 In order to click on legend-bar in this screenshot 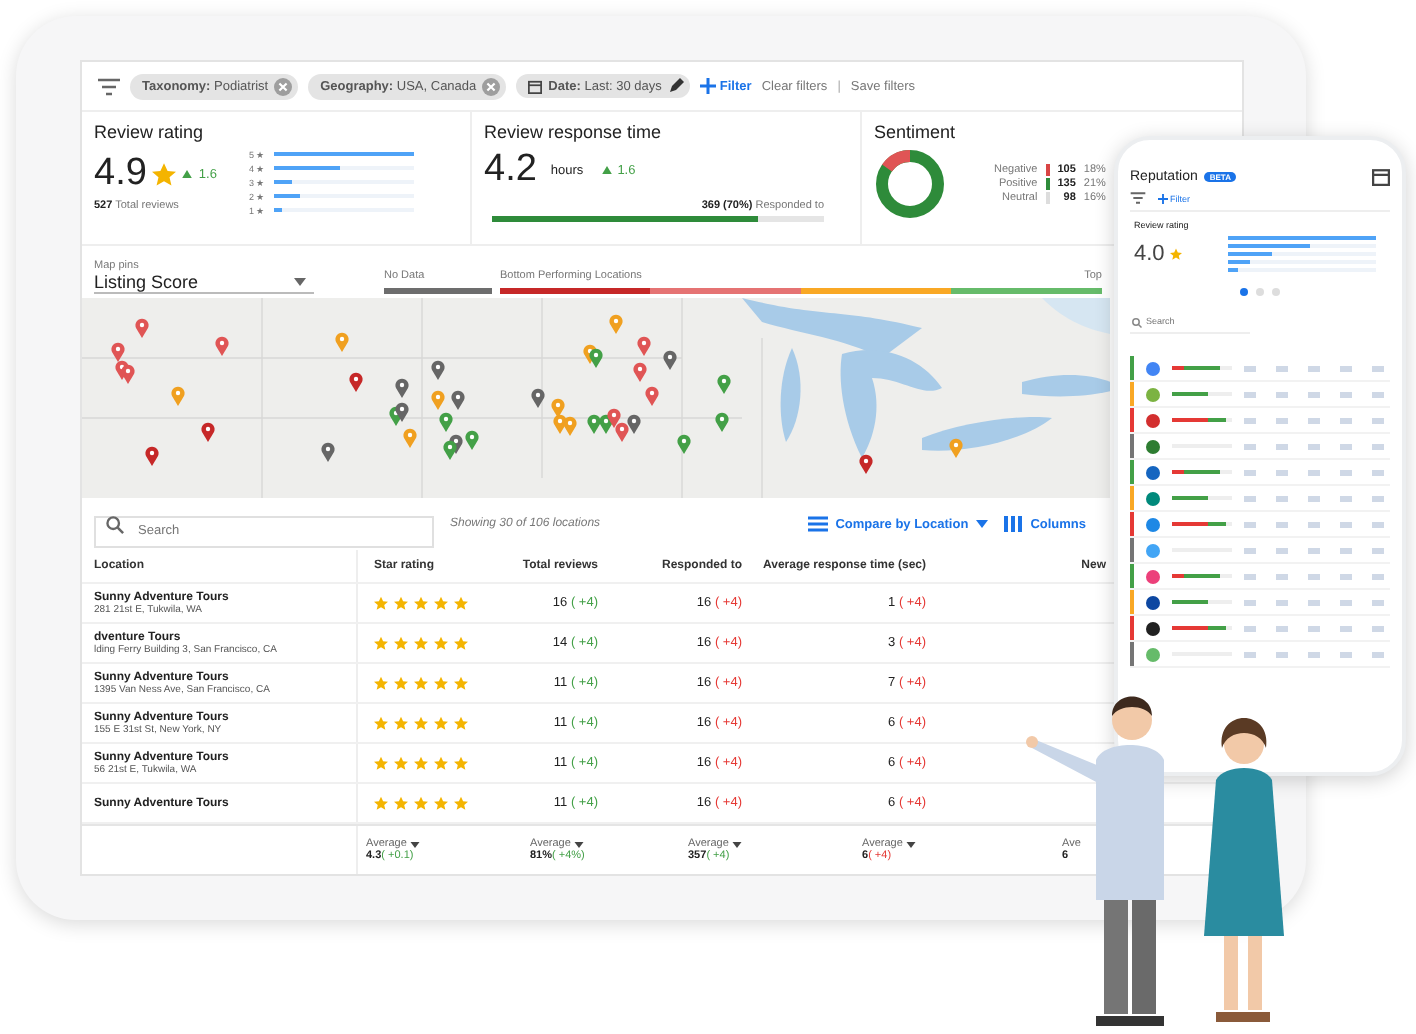, I will do `click(438, 291)`.